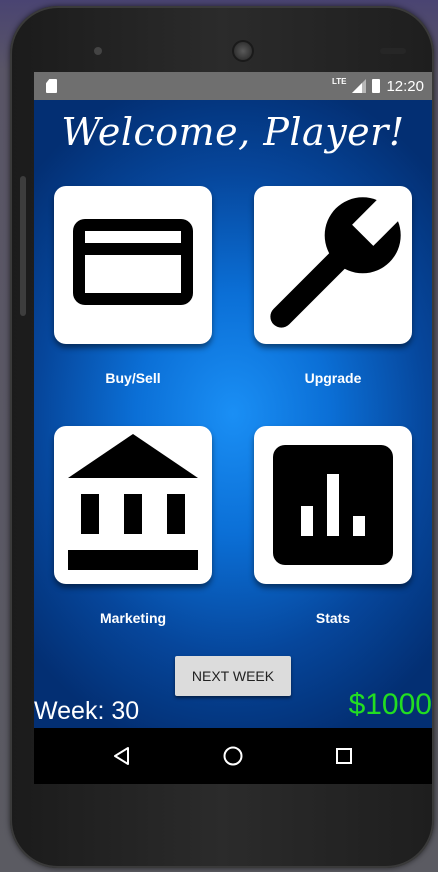 Image resolution: width=438 pixels, height=872 pixels. I want to click on money-balance: $1000, so click(390, 704).